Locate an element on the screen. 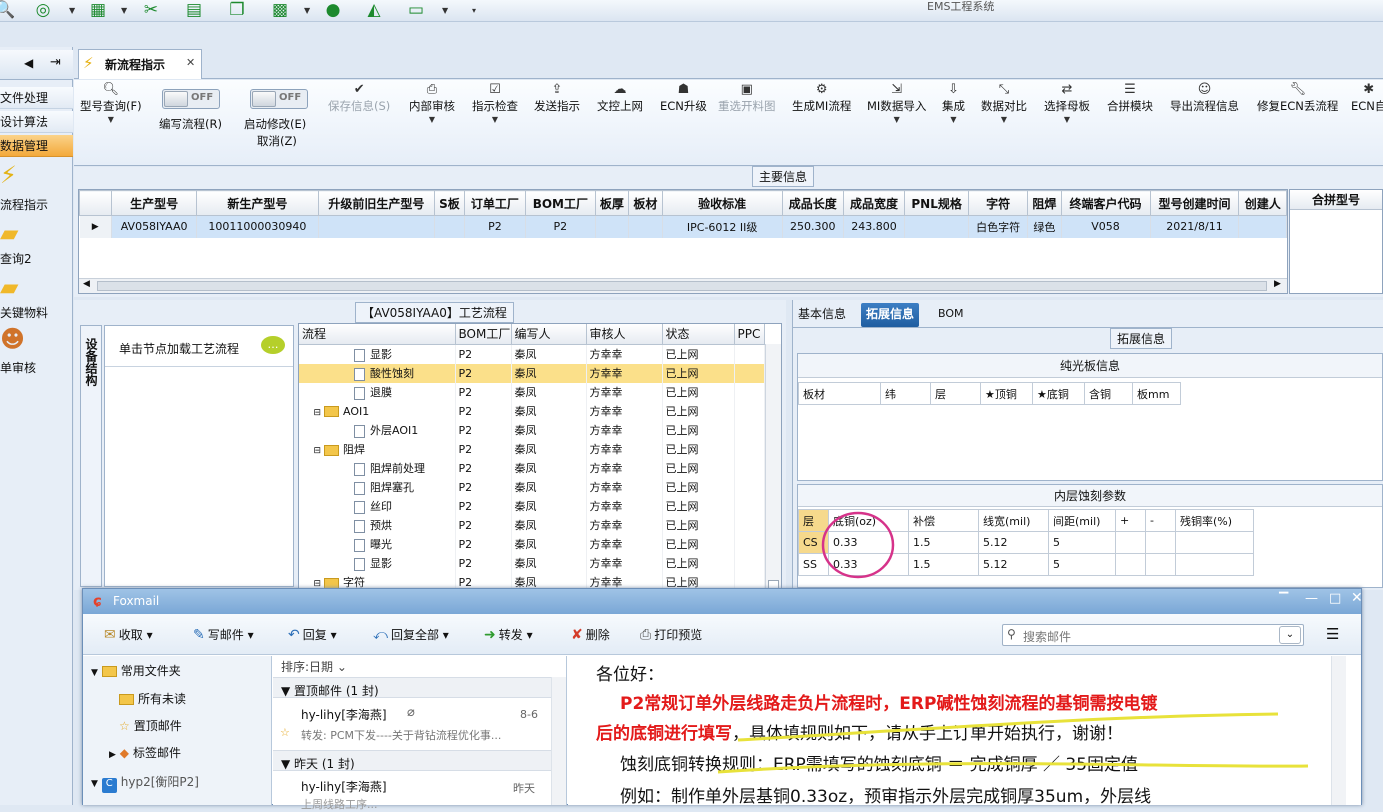 The image size is (1383, 812). send-instruction-button: ⇪ 发送指示 is located at coordinates (557, 98).